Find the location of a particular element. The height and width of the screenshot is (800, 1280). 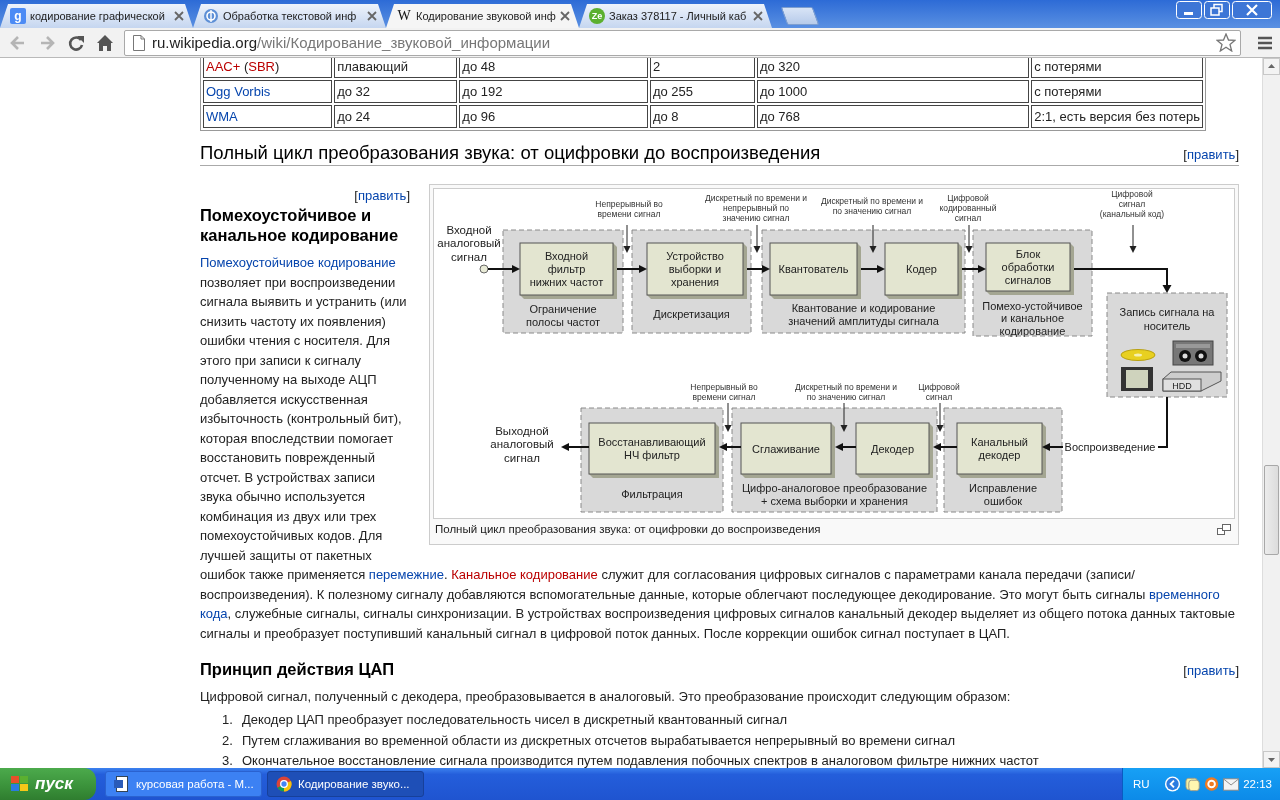

table-cell: до 32 is located at coordinates (396, 91).